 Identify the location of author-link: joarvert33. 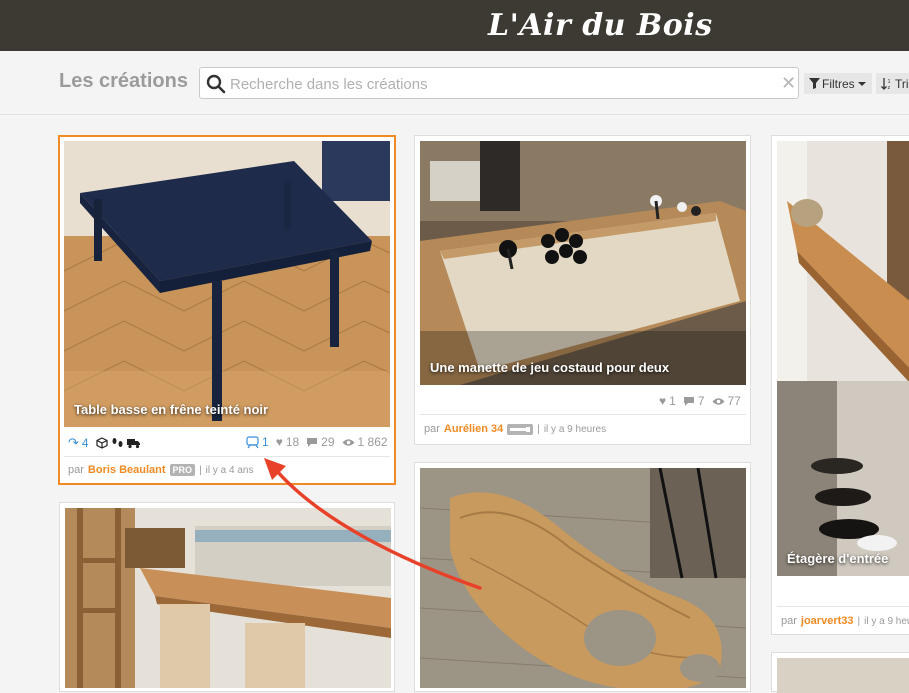
(827, 621).